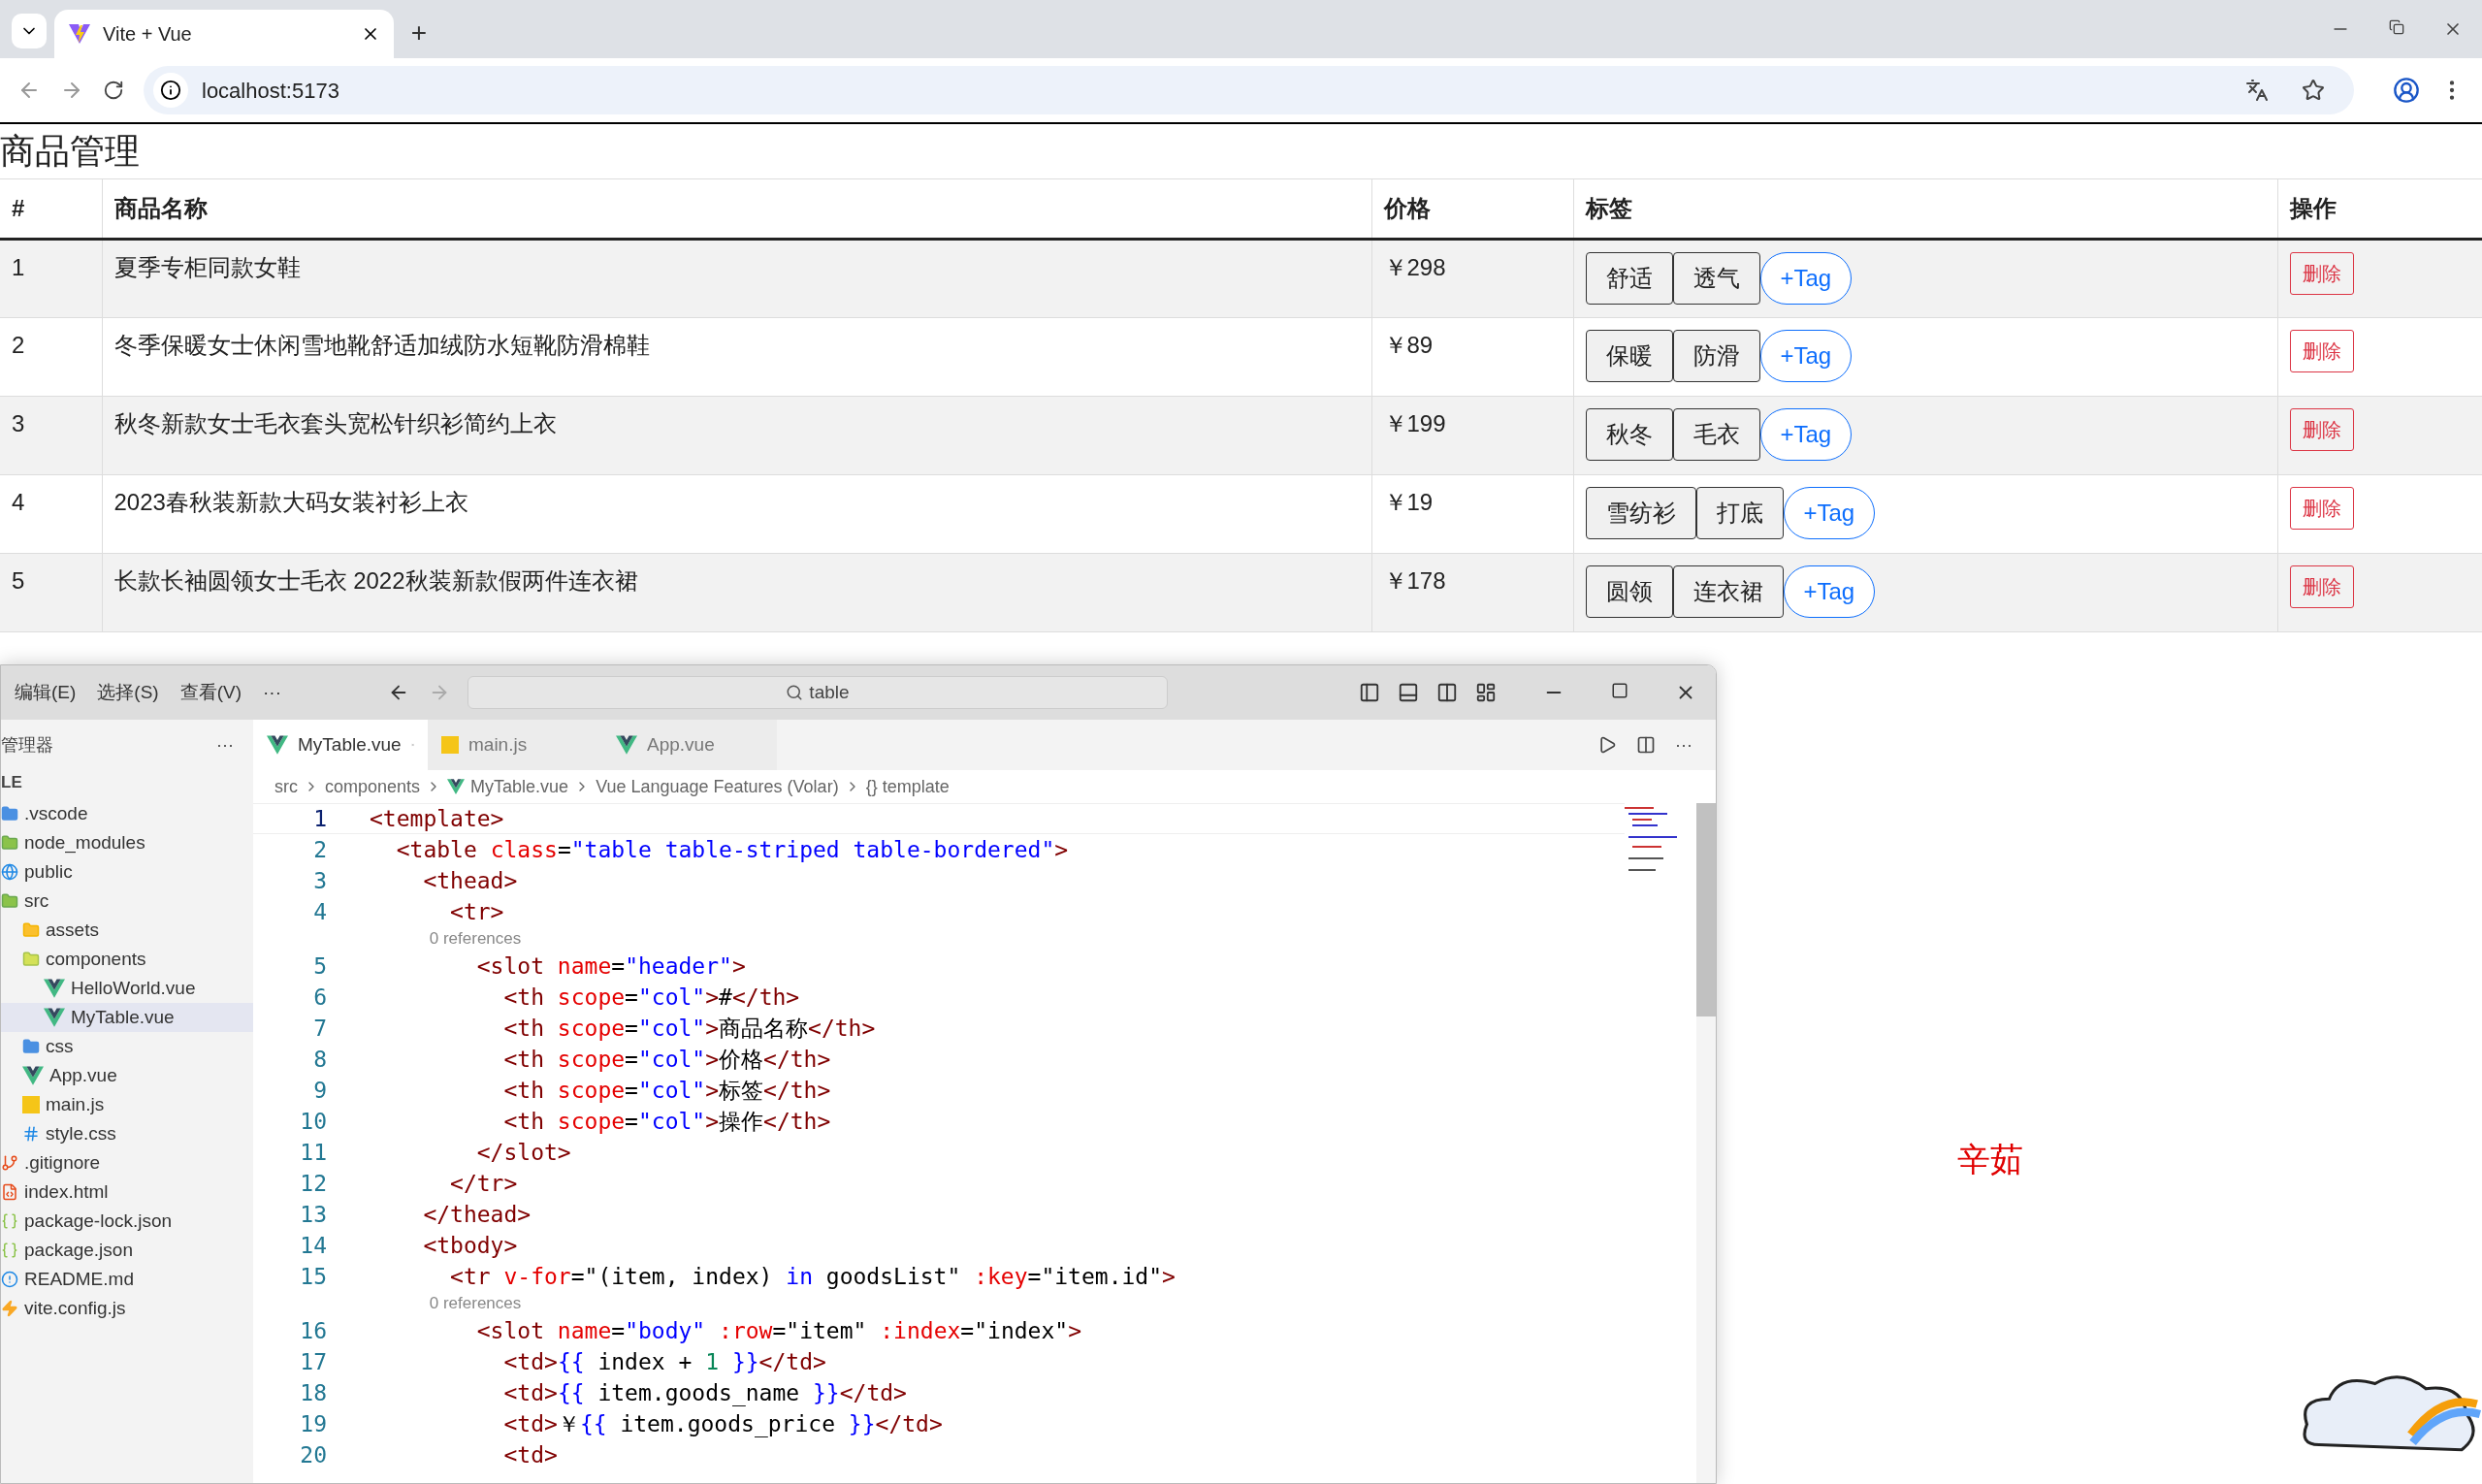  Describe the element at coordinates (2396, 27) in the screenshot. I see `restore-icon` at that location.